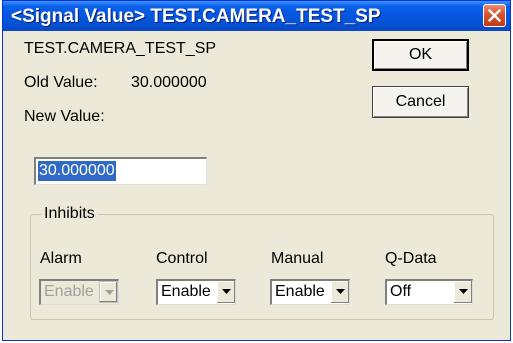 This screenshot has width=513, height=343. I want to click on manual-select-value: Enable, so click(300, 291).